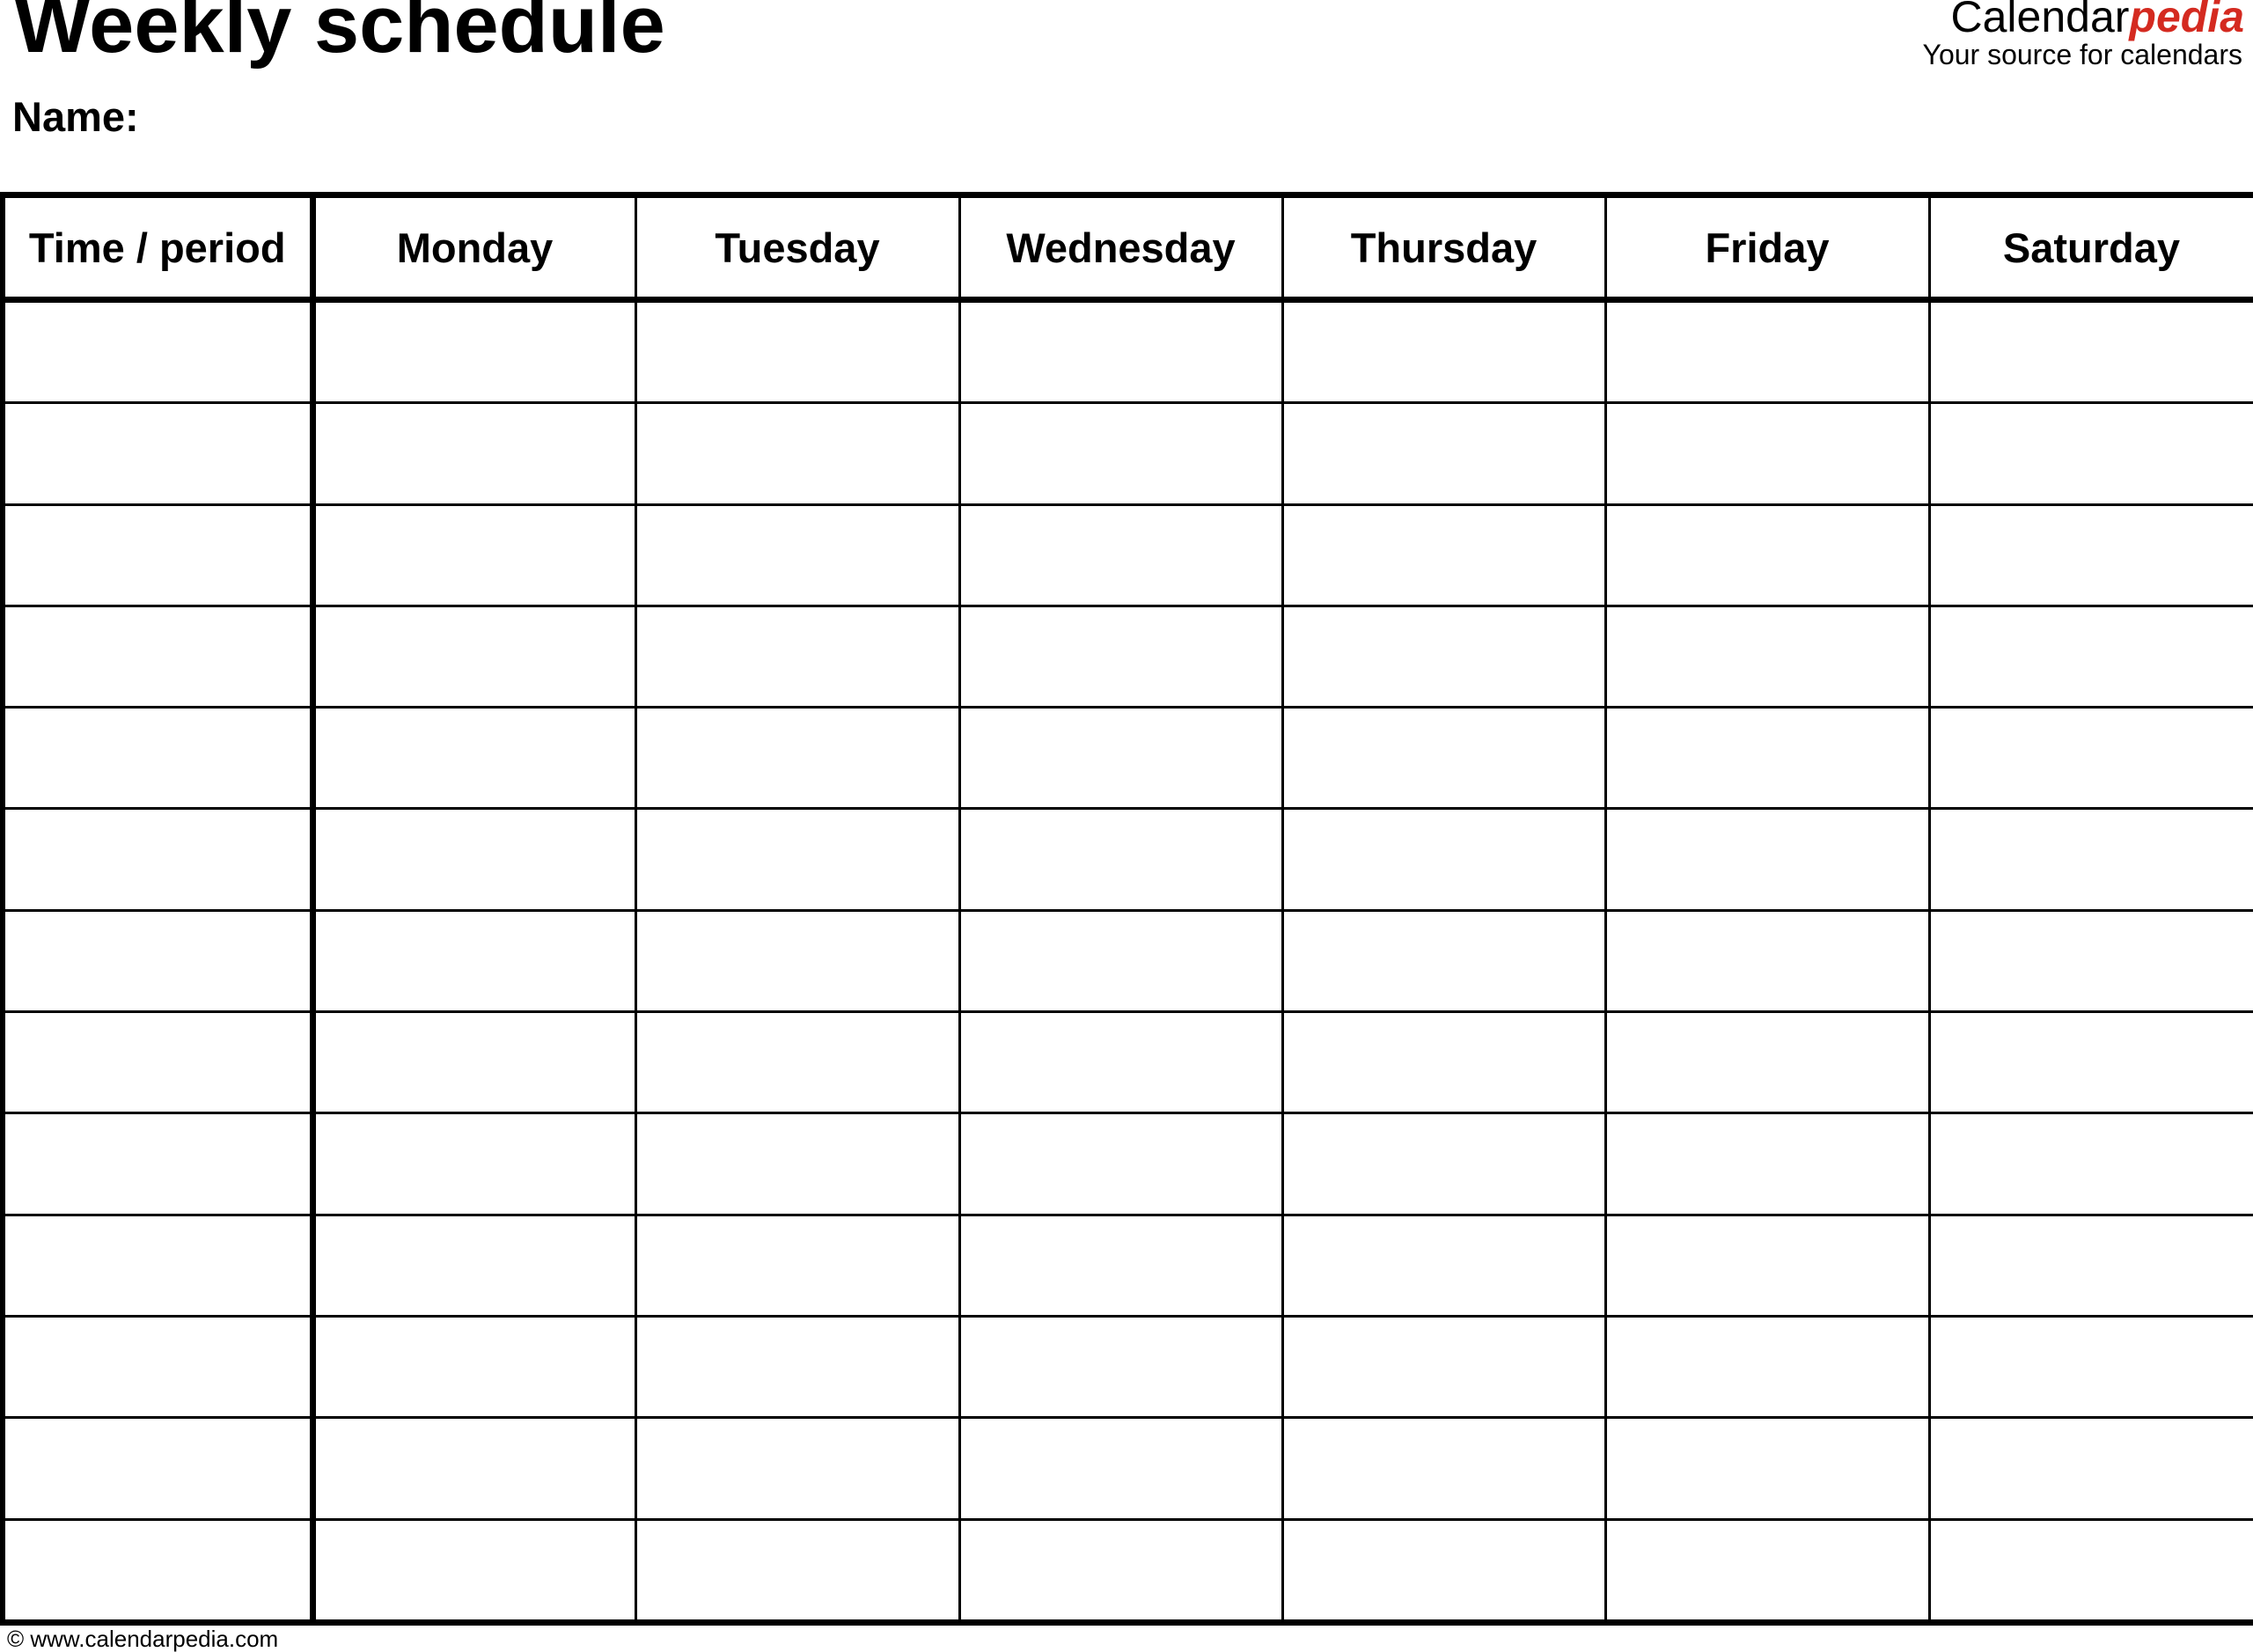 Image resolution: width=2253 pixels, height=1652 pixels. Describe the element at coordinates (2082, 54) in the screenshot. I see `logo-tagline: Your source for calendars` at that location.